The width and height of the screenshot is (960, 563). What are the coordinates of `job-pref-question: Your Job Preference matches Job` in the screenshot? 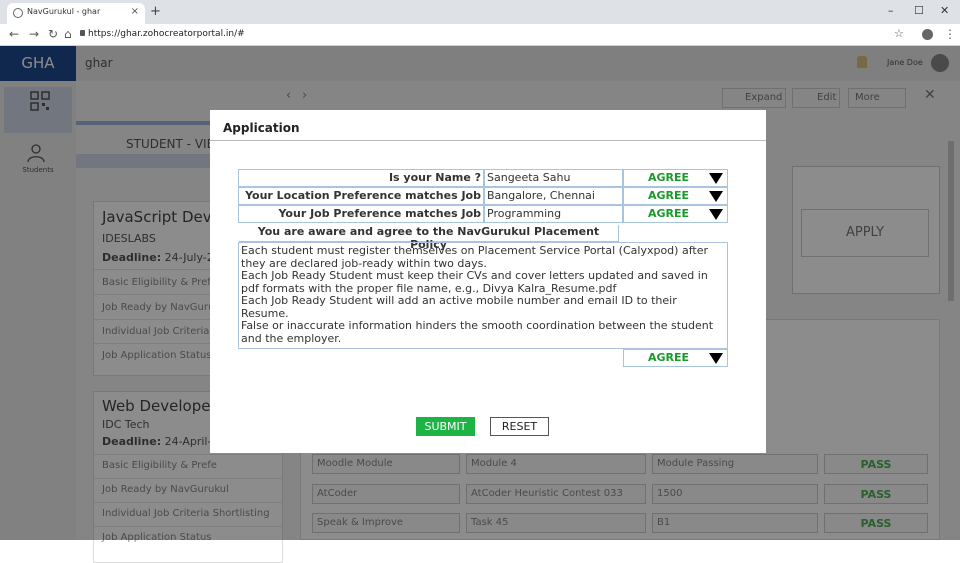 It's located at (361, 214).